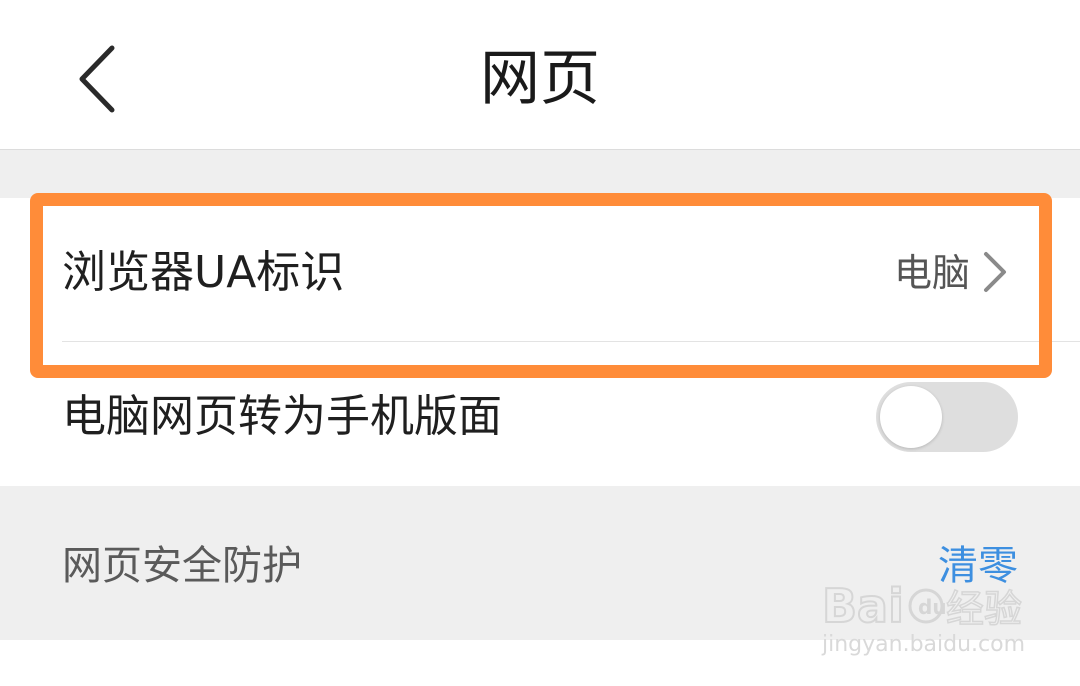  Describe the element at coordinates (540, 663) in the screenshot. I see `bottom-area` at that location.